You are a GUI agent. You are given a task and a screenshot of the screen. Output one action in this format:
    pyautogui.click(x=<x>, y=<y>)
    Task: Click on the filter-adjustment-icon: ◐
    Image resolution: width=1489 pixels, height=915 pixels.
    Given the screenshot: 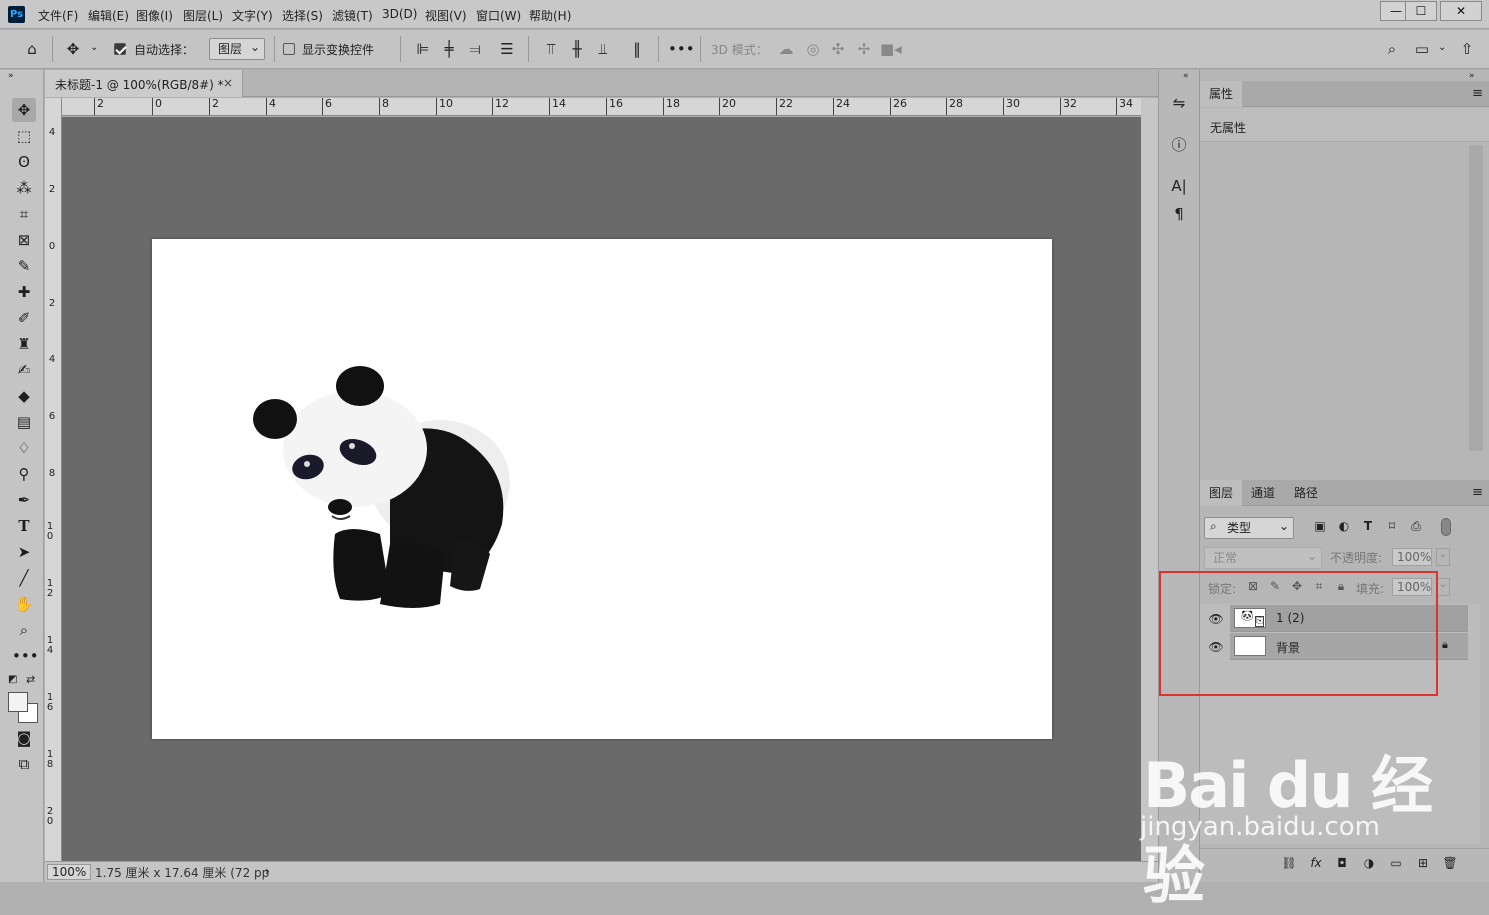 What is the action you would take?
    pyautogui.click(x=1344, y=526)
    